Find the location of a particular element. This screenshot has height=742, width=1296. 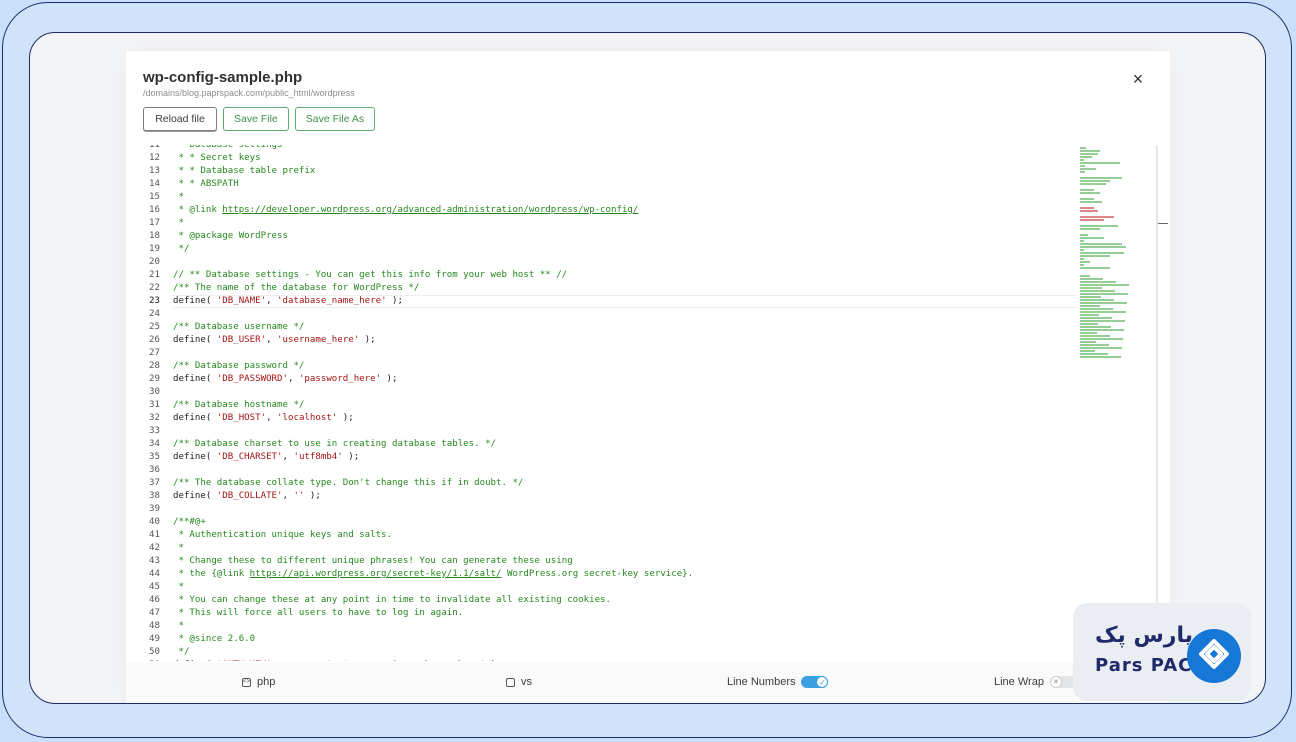

code-line: * * Secret keys is located at coordinates (217, 158).